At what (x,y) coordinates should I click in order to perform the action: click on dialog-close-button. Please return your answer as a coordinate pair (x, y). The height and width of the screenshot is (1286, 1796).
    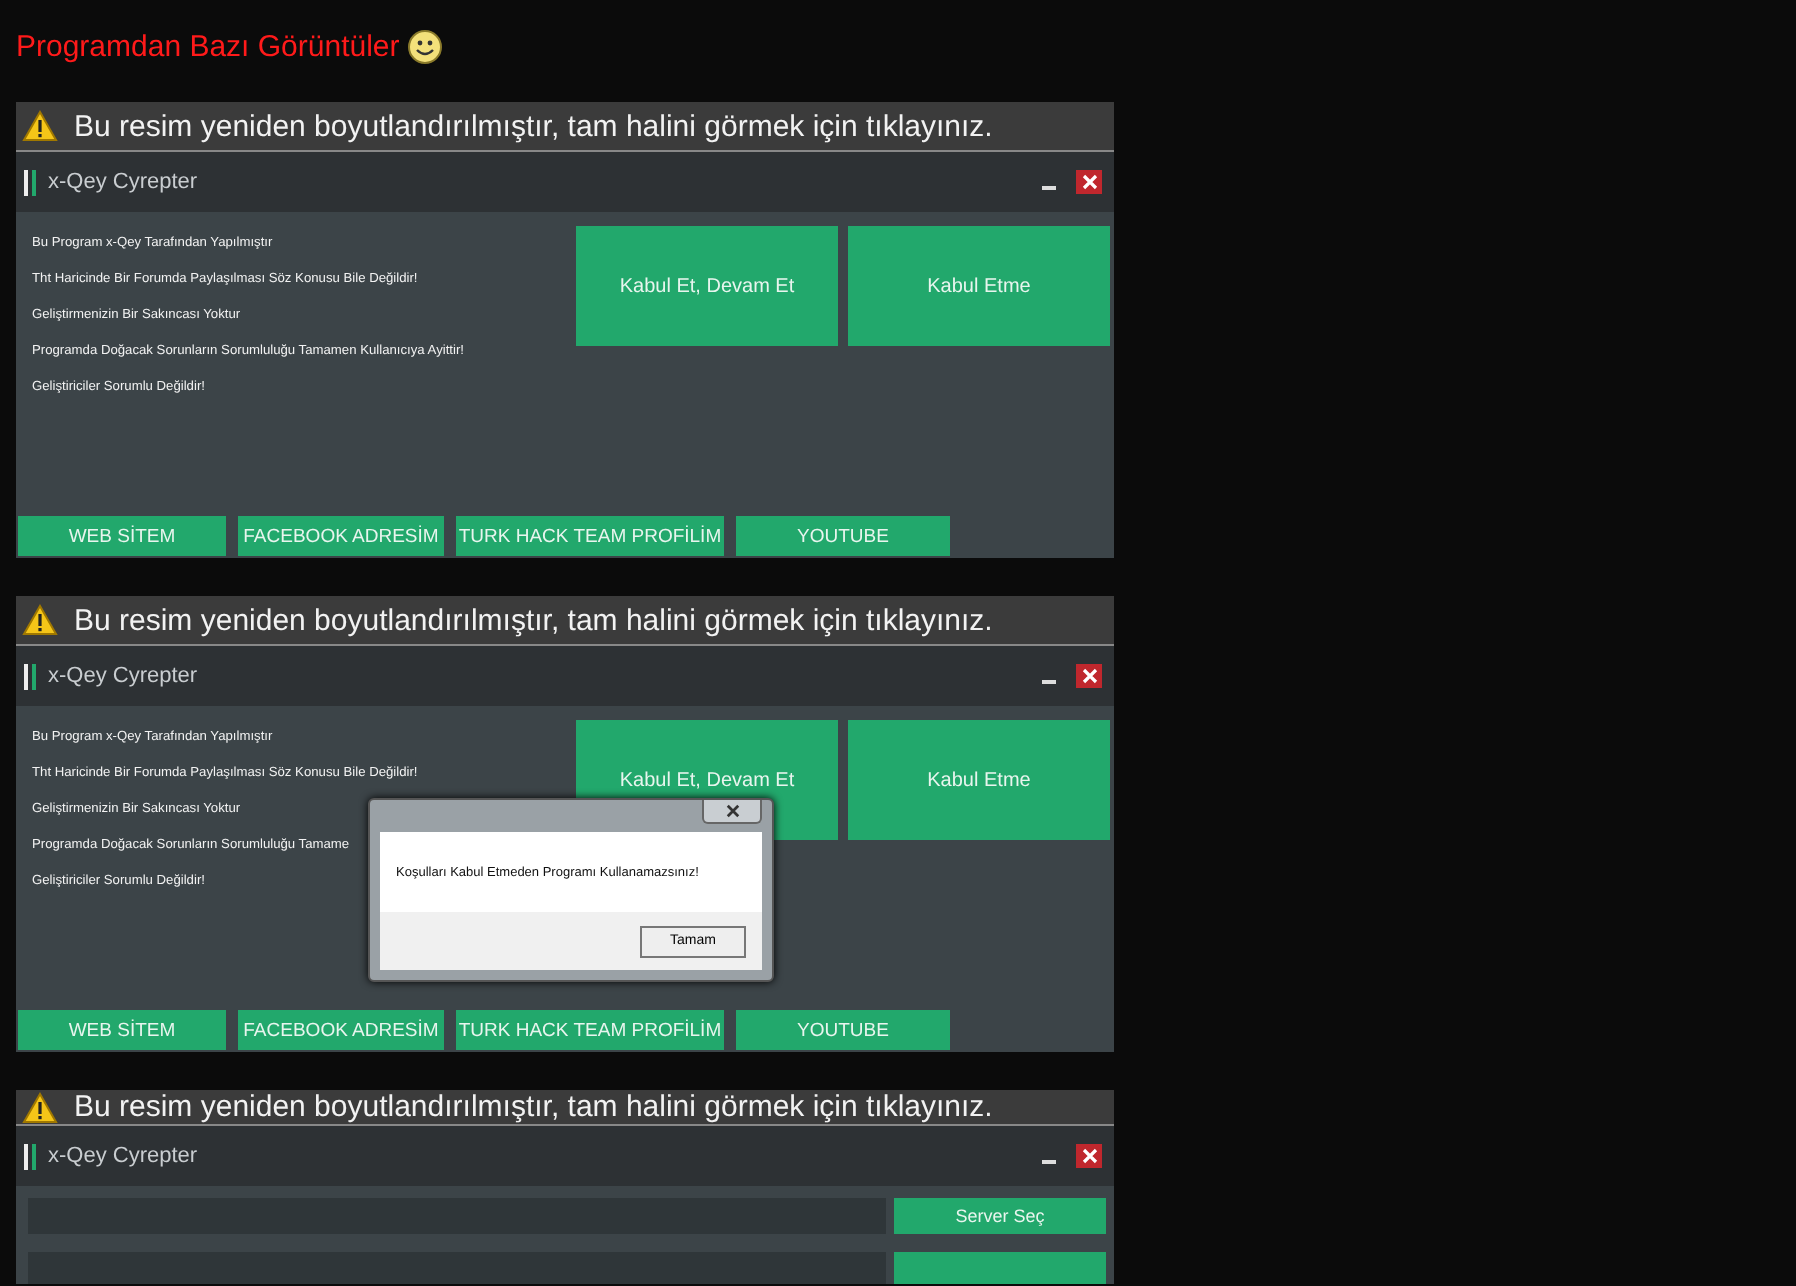
    Looking at the image, I should click on (732, 812).